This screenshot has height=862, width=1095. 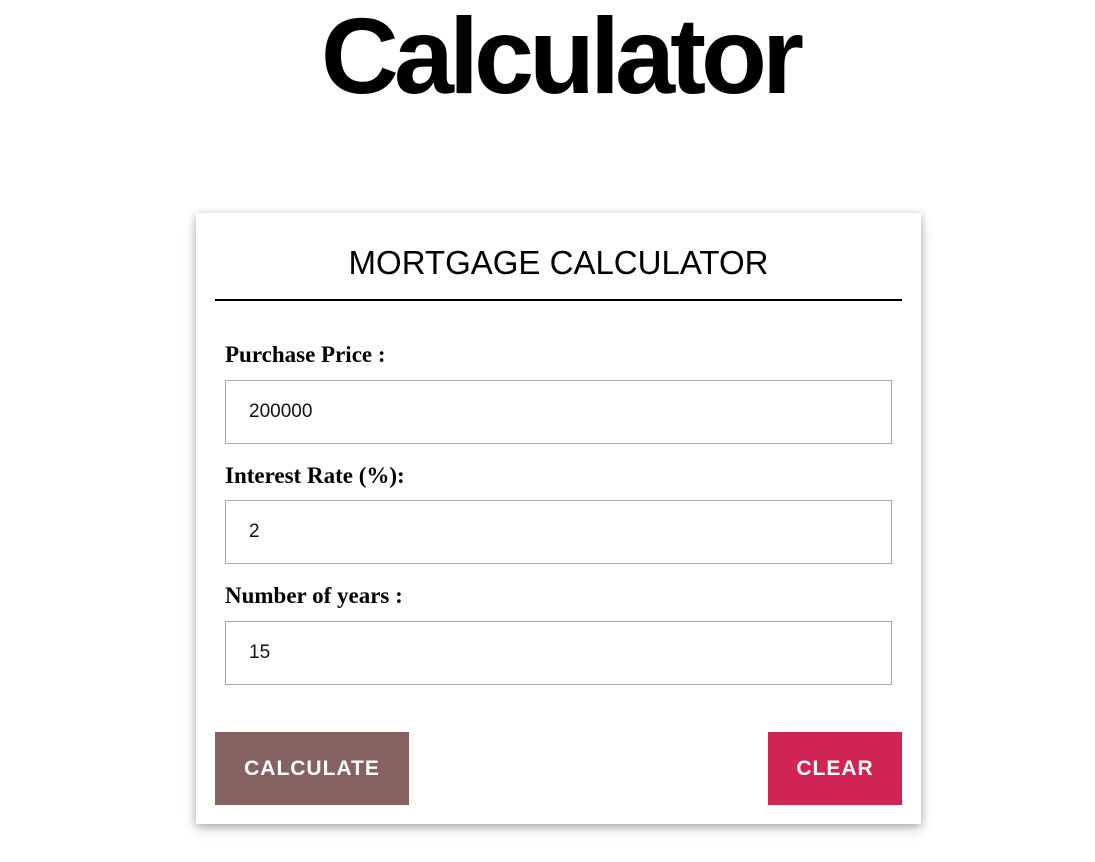 What do you see at coordinates (305, 354) in the screenshot?
I see `purchase-price-label: Purchase Price :` at bounding box center [305, 354].